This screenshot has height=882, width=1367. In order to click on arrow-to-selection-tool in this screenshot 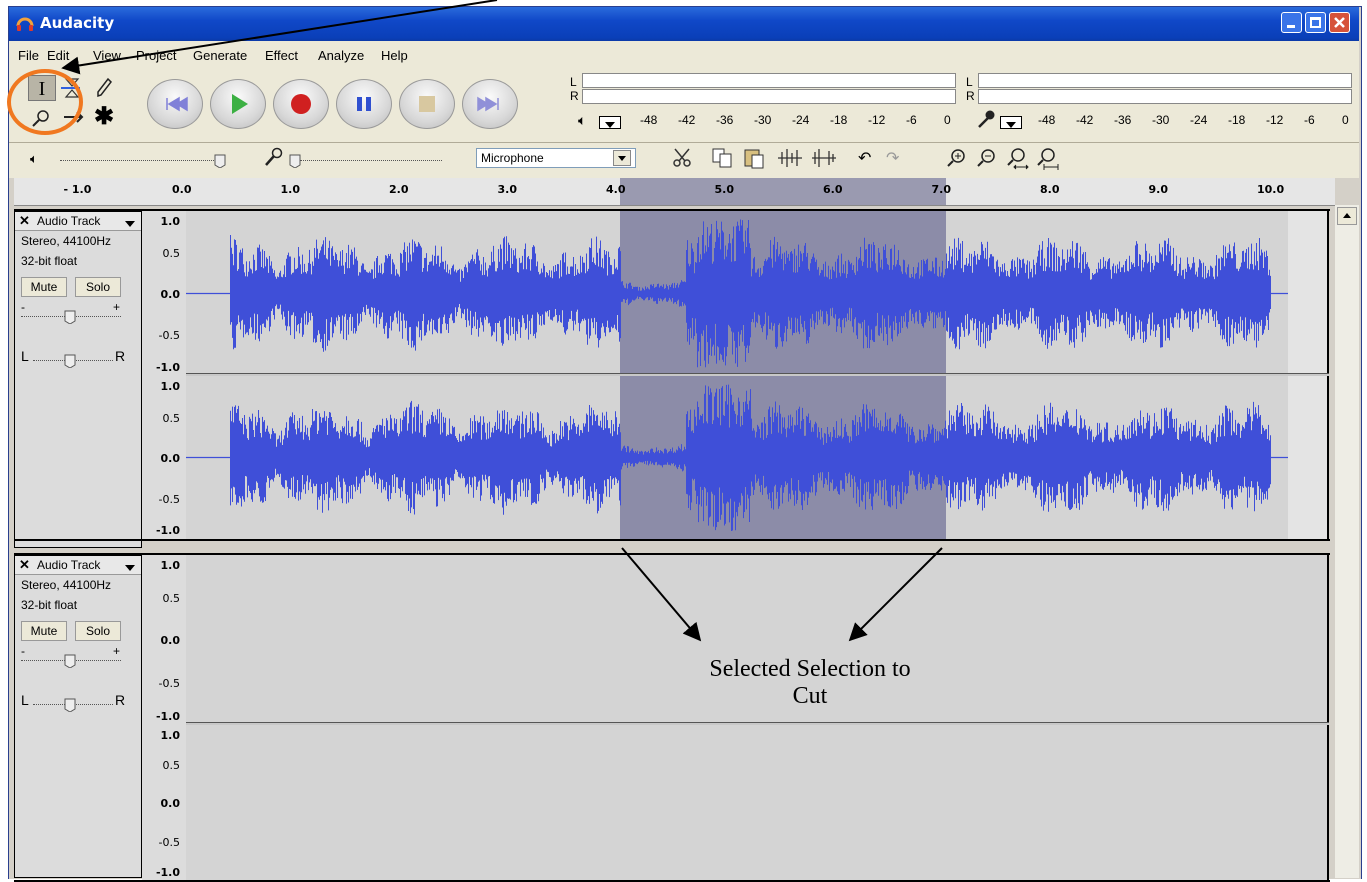, I will do `click(279, 37)`.